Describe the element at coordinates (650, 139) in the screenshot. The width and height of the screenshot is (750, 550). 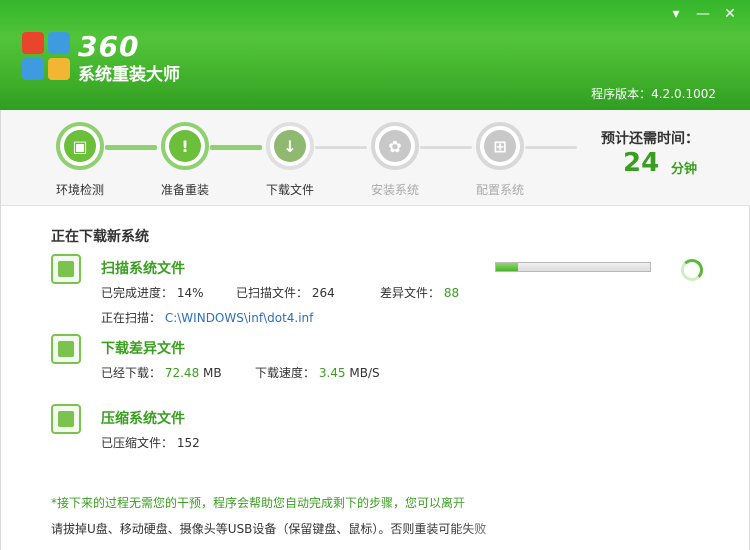
I see `time-remaining-title: 预计还需时间：` at that location.